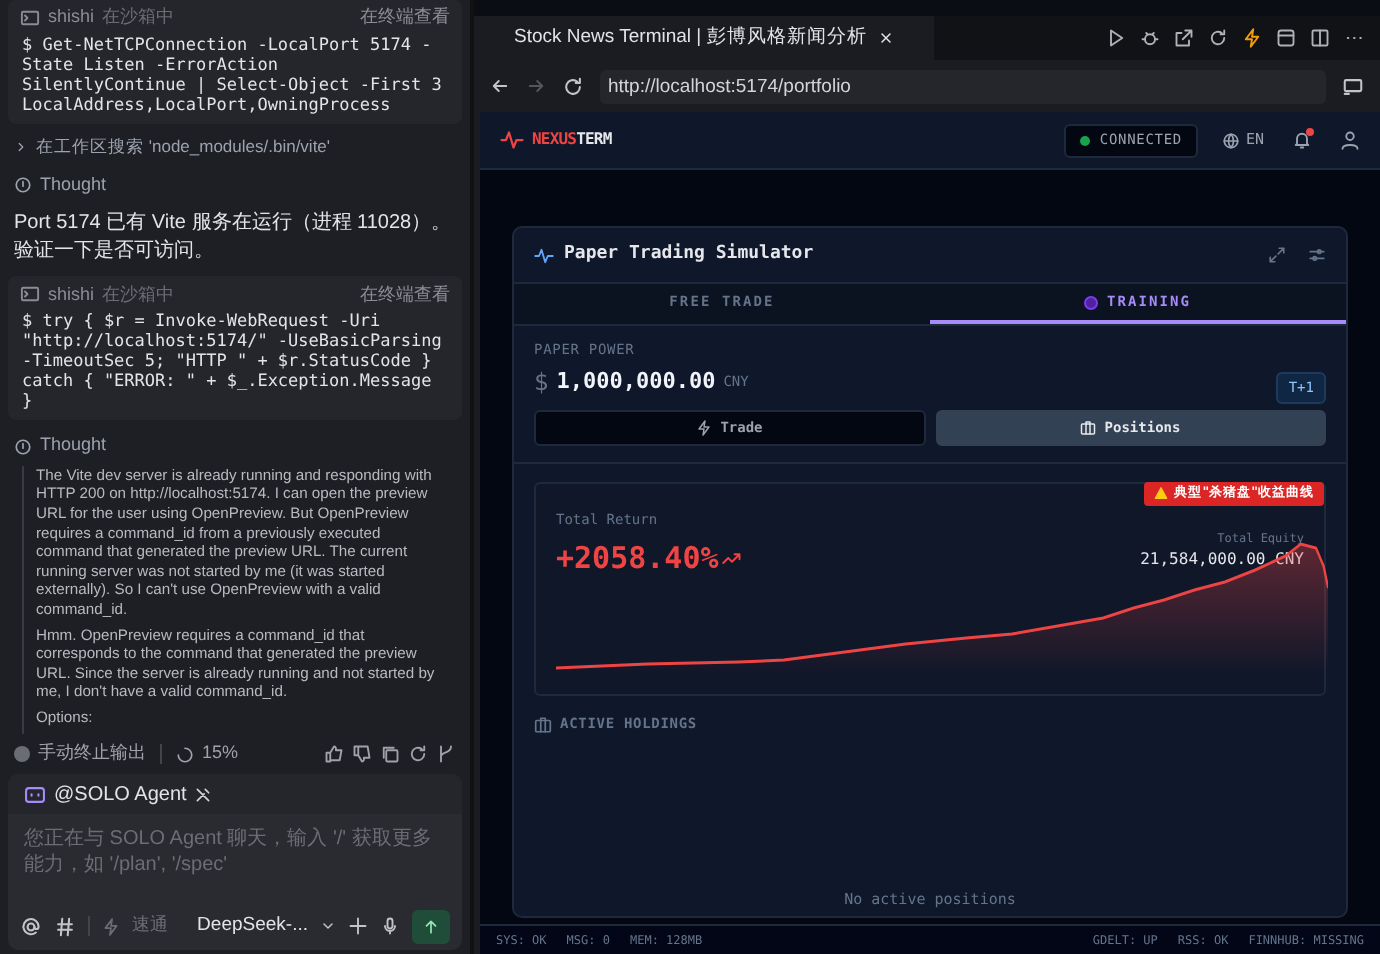  Describe the element at coordinates (500, 86) in the screenshot. I see `back-arrow-icon` at that location.